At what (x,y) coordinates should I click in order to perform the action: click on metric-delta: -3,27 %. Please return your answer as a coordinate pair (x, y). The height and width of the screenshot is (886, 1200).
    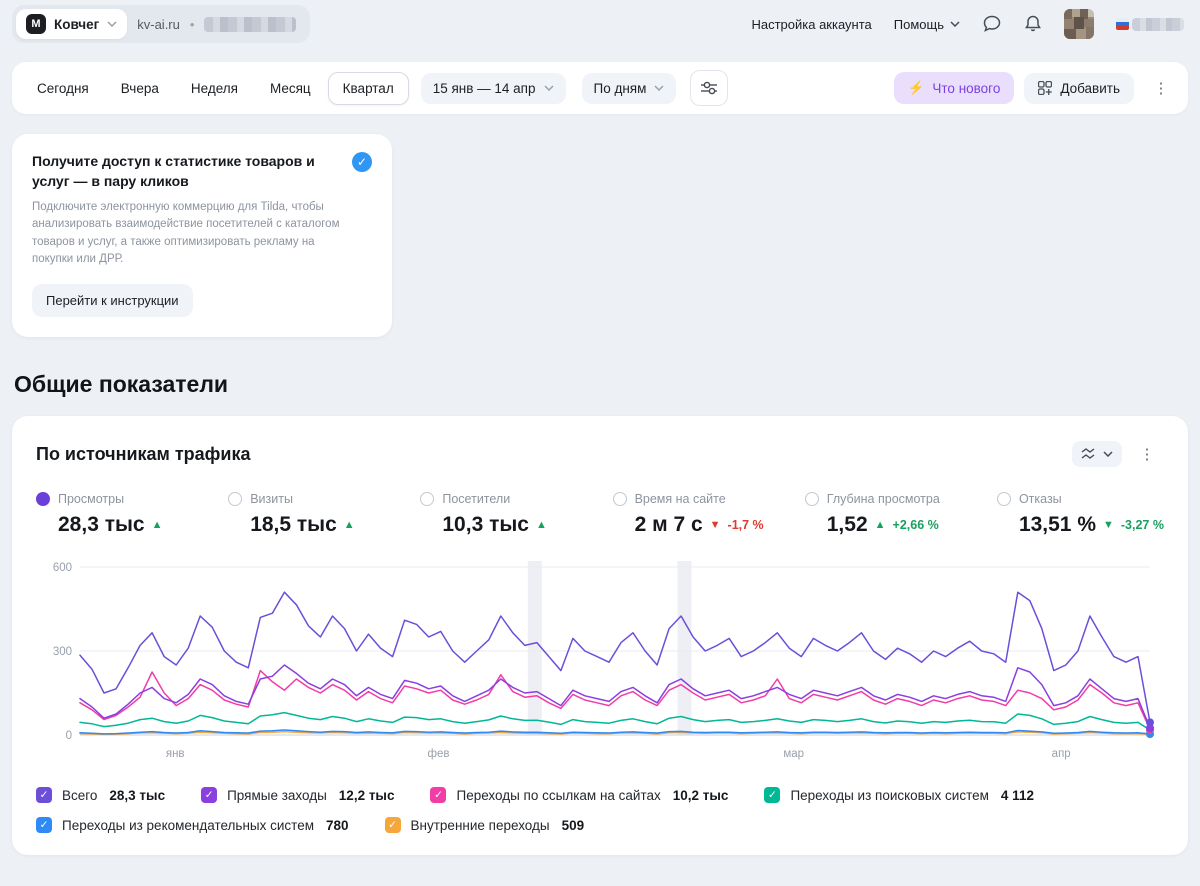
    Looking at the image, I should click on (1142, 525).